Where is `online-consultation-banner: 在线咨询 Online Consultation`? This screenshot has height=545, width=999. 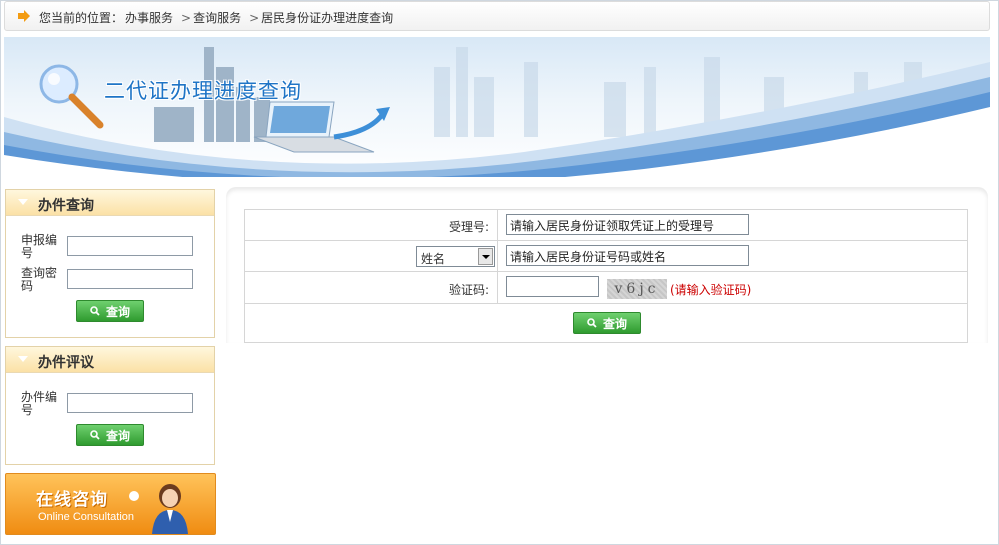
online-consultation-banner: 在线咨询 Online Consultation is located at coordinates (110, 504).